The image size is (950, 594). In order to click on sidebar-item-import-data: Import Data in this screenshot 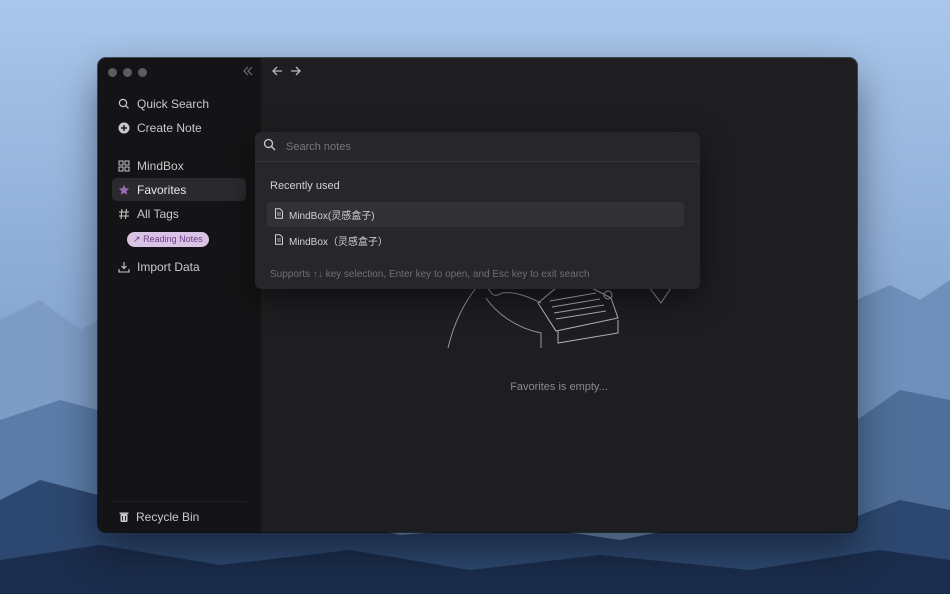, I will do `click(179, 266)`.